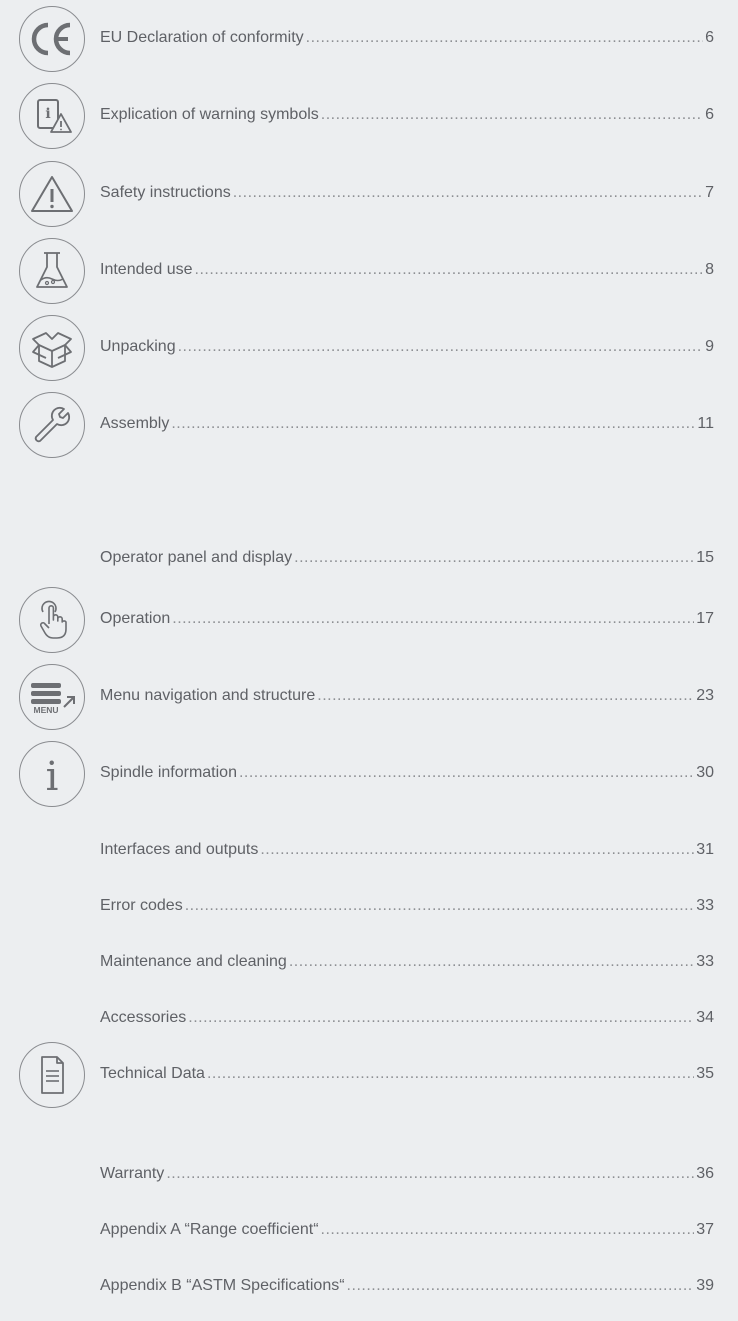 The height and width of the screenshot is (1321, 738). Describe the element at coordinates (705, 618) in the screenshot. I see `toc-page-number: 17` at that location.